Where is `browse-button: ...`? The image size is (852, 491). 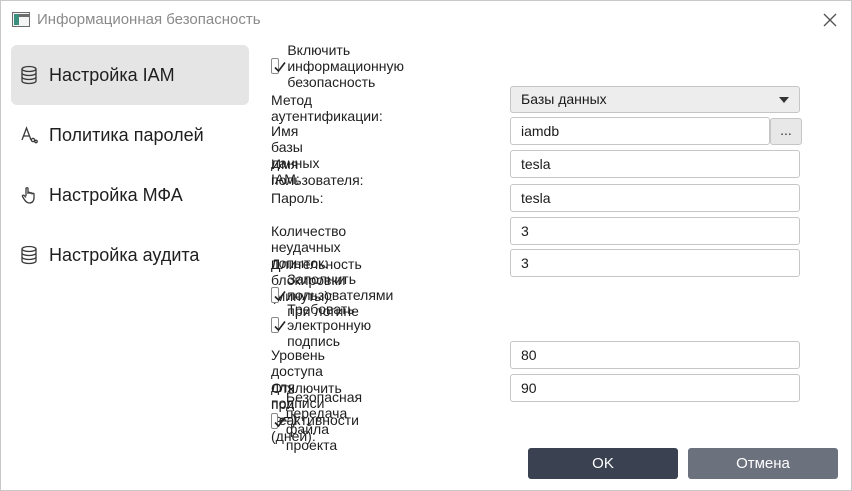 browse-button: ... is located at coordinates (786, 131).